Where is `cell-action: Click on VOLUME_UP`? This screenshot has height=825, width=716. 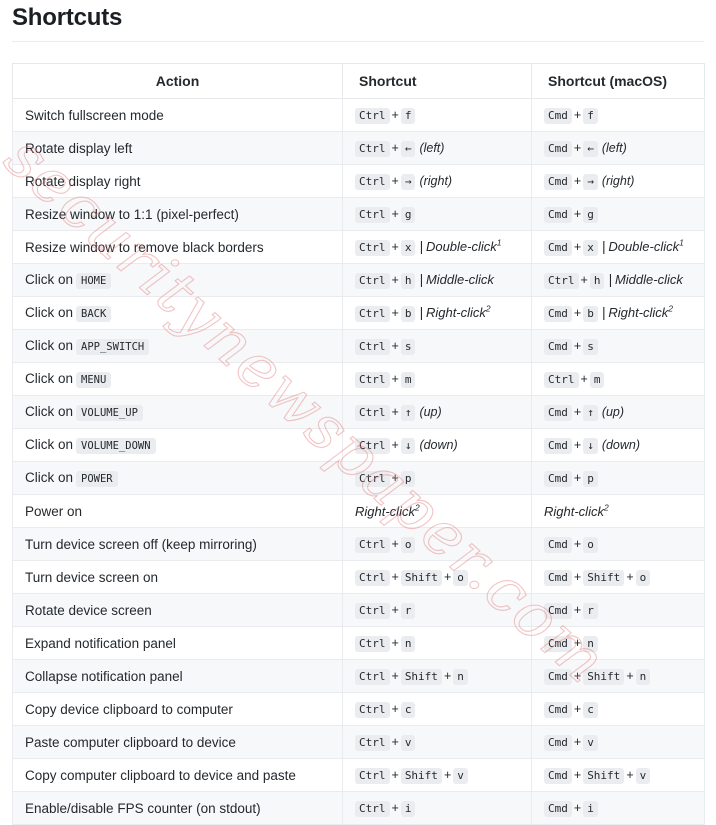 cell-action: Click on VOLUME_UP is located at coordinates (177, 412).